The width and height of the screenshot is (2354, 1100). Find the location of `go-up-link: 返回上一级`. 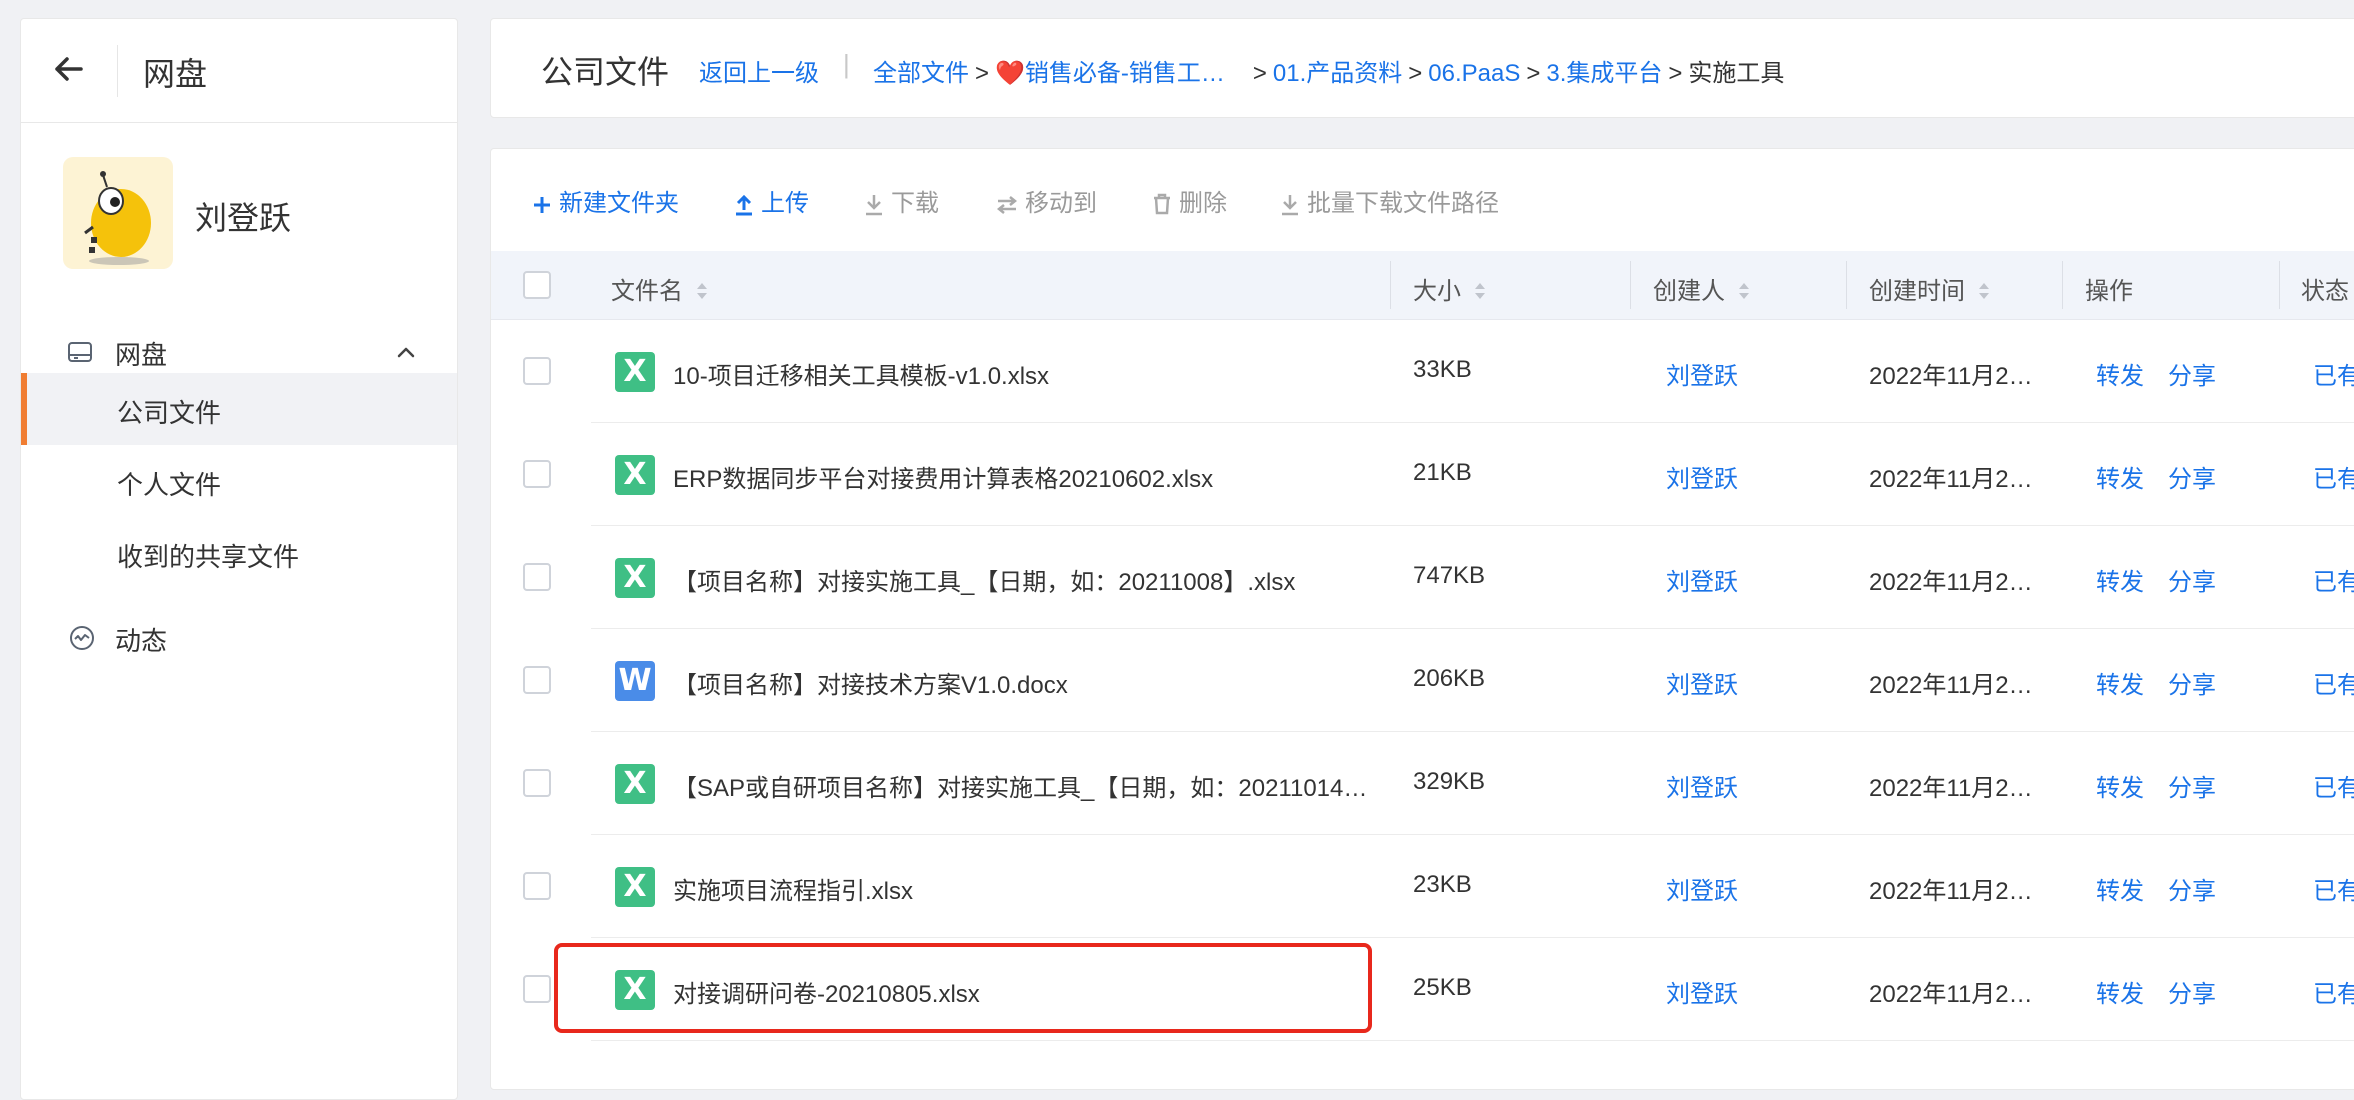

go-up-link: 返回上一级 is located at coordinates (759, 70).